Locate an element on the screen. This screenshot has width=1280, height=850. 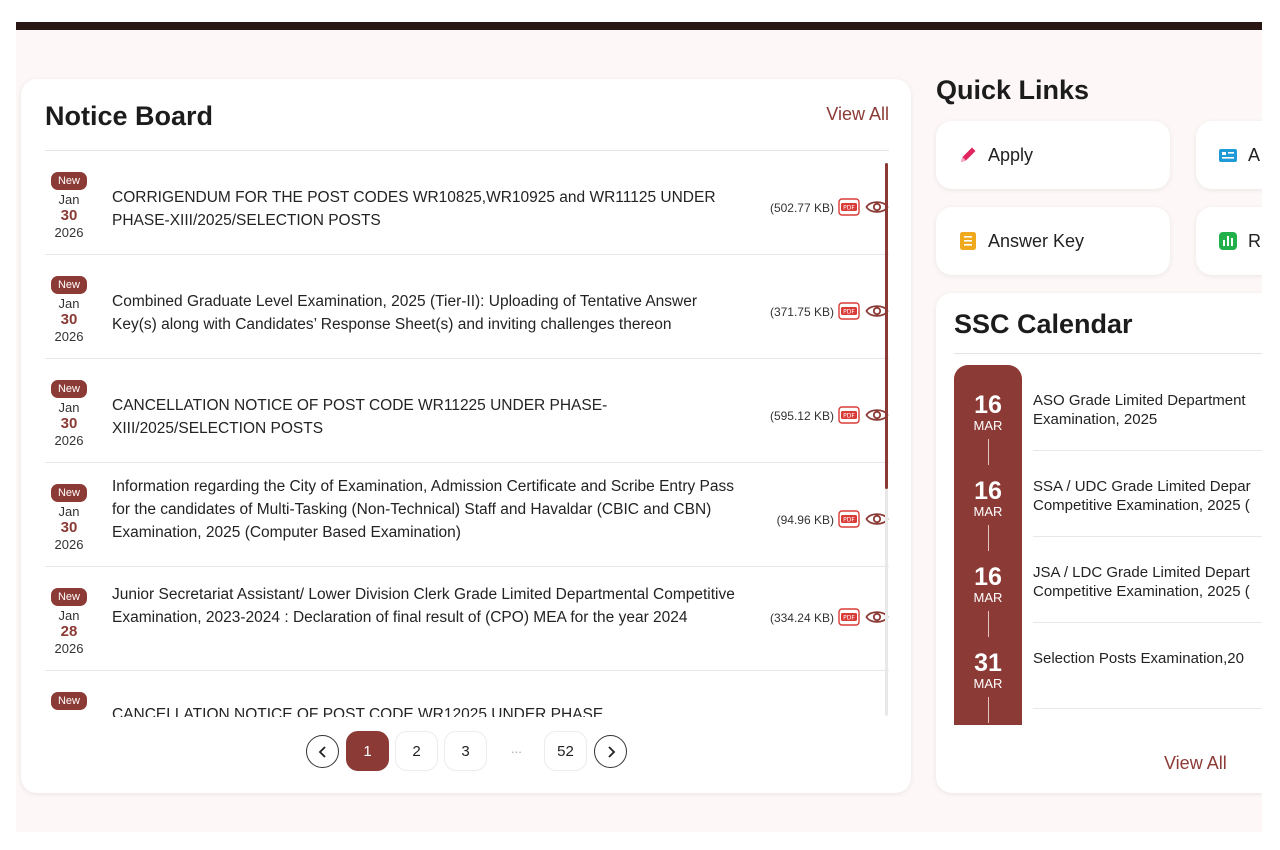
quick-link-label: Apply is located at coordinates (1011, 154).